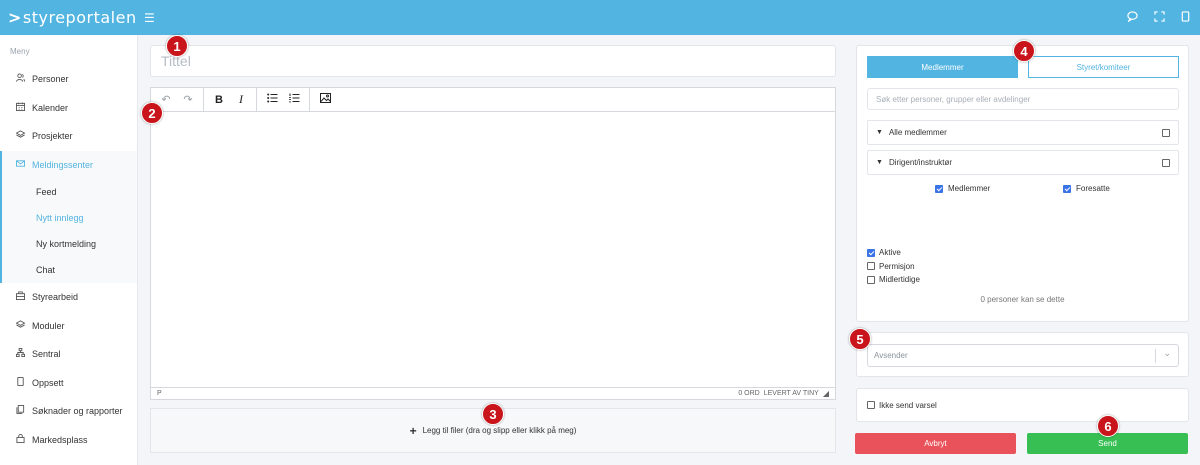  I want to click on audience-count: 0 personer kan se dette, so click(1022, 299).